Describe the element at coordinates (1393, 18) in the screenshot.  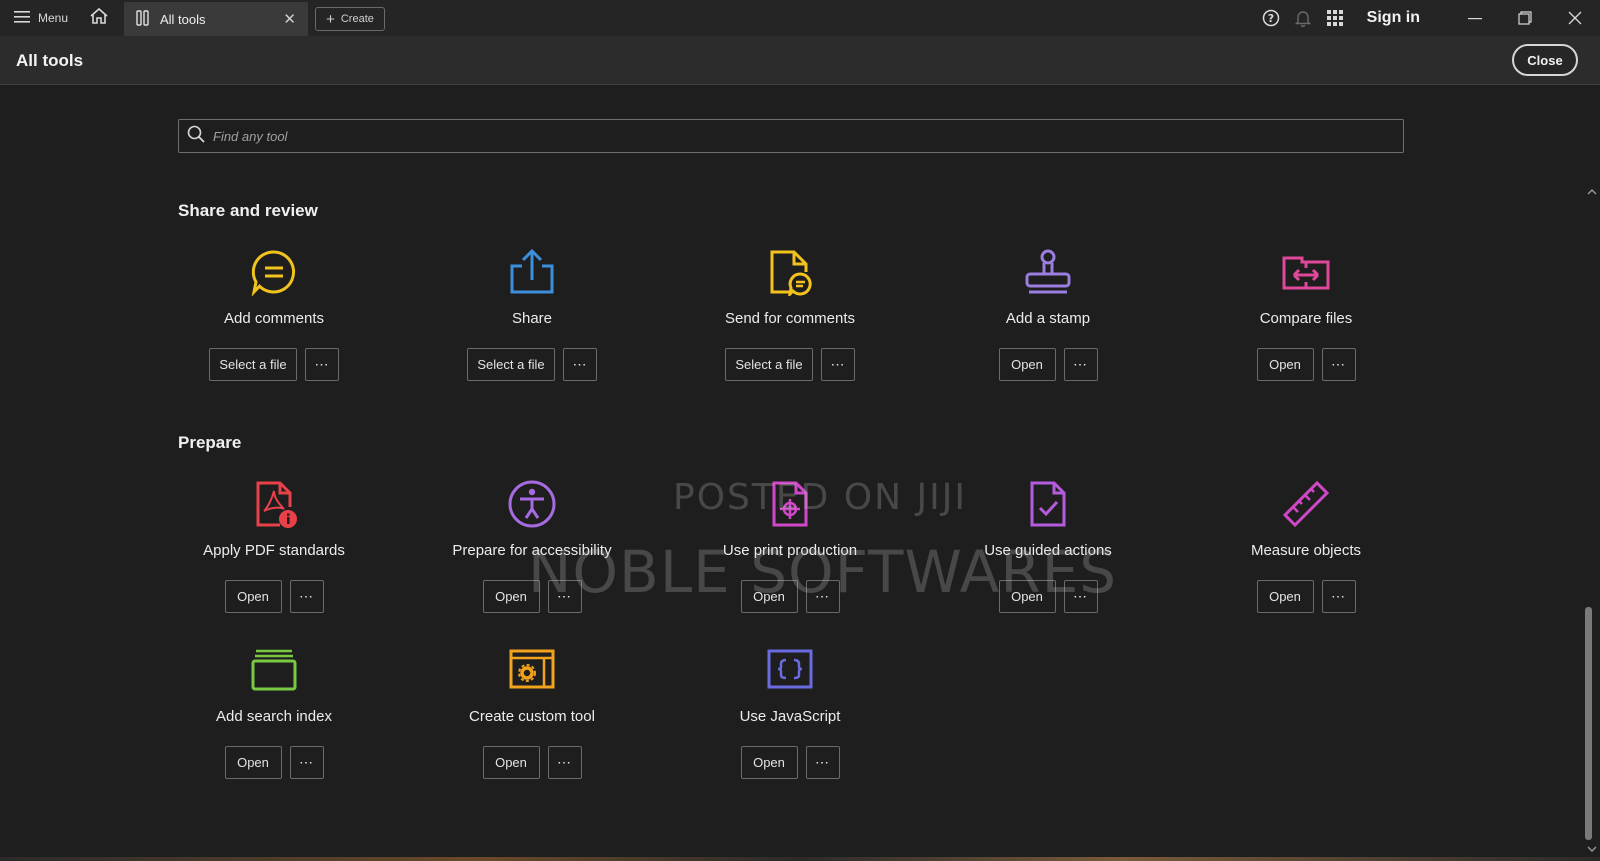
I see `sign-in-button: Sign in` at that location.